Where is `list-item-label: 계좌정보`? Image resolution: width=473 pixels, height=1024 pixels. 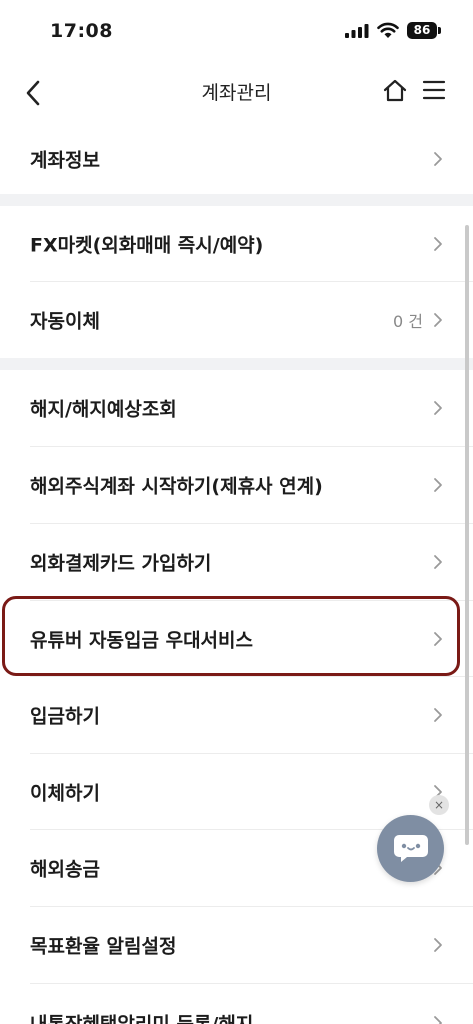
list-item-label: 계좌정보 is located at coordinates (65, 160).